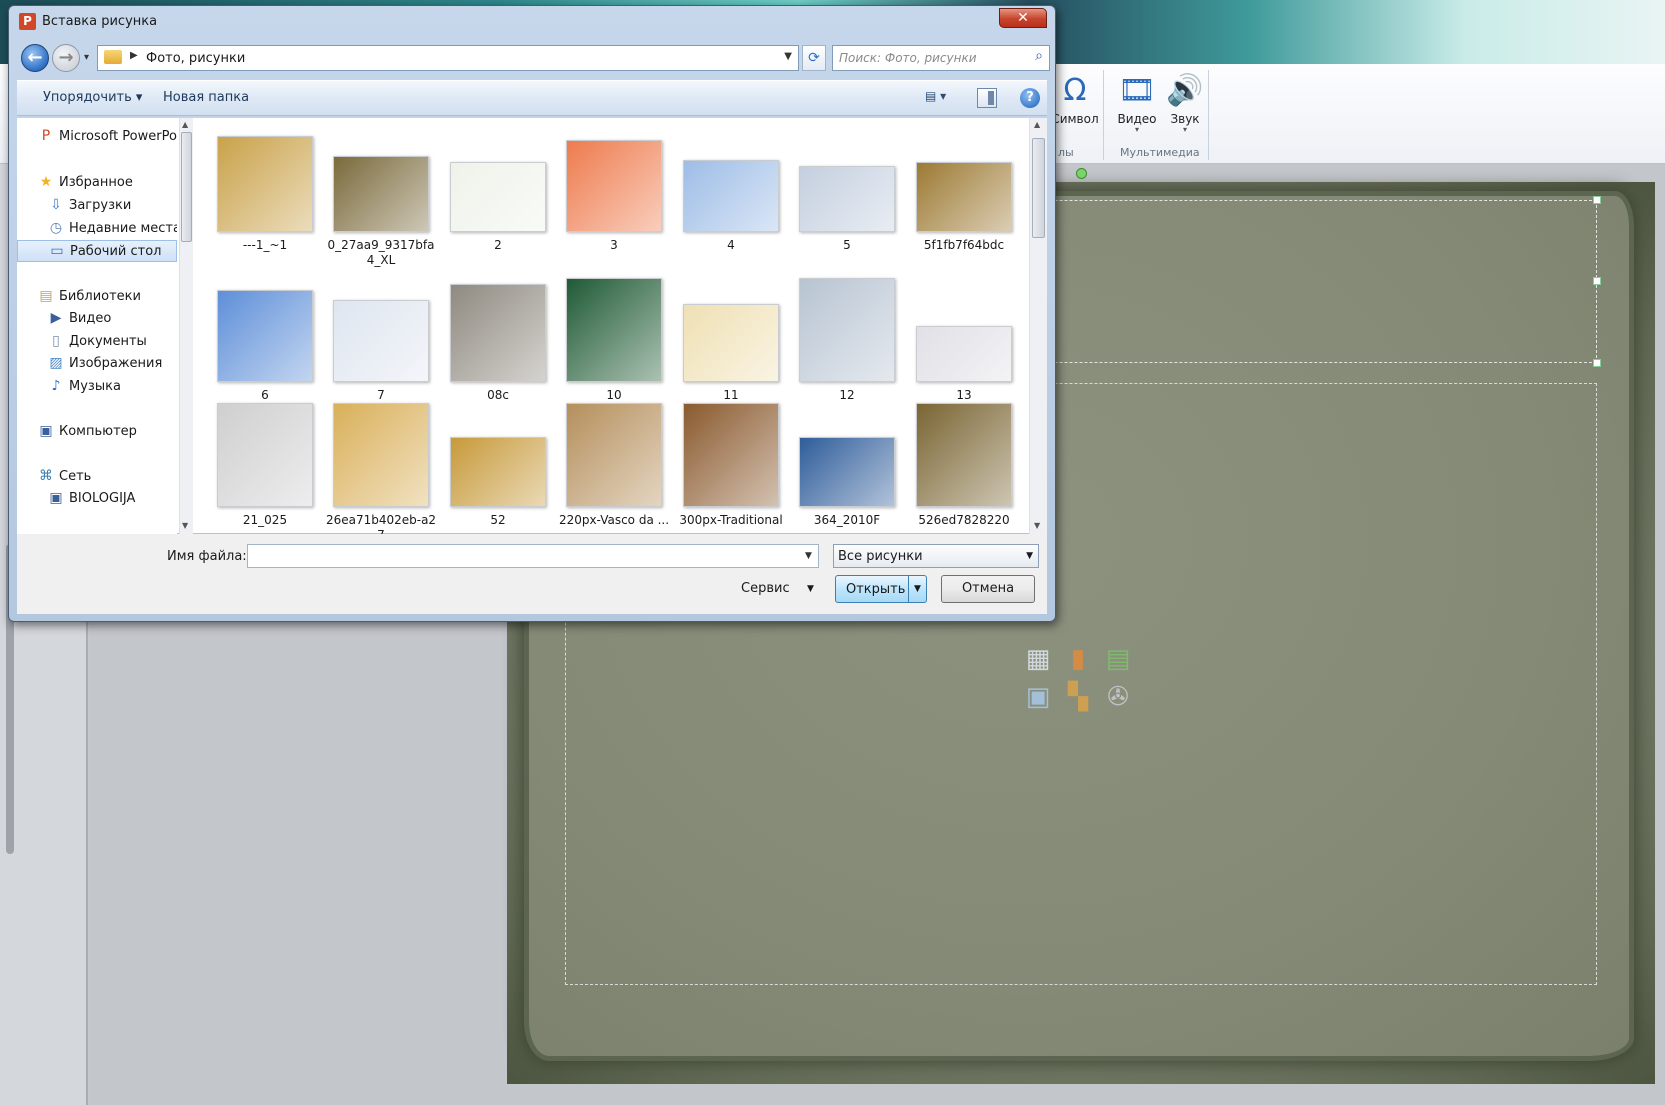  I want to click on nav-item: ⇩ Загрузки, so click(97, 206).